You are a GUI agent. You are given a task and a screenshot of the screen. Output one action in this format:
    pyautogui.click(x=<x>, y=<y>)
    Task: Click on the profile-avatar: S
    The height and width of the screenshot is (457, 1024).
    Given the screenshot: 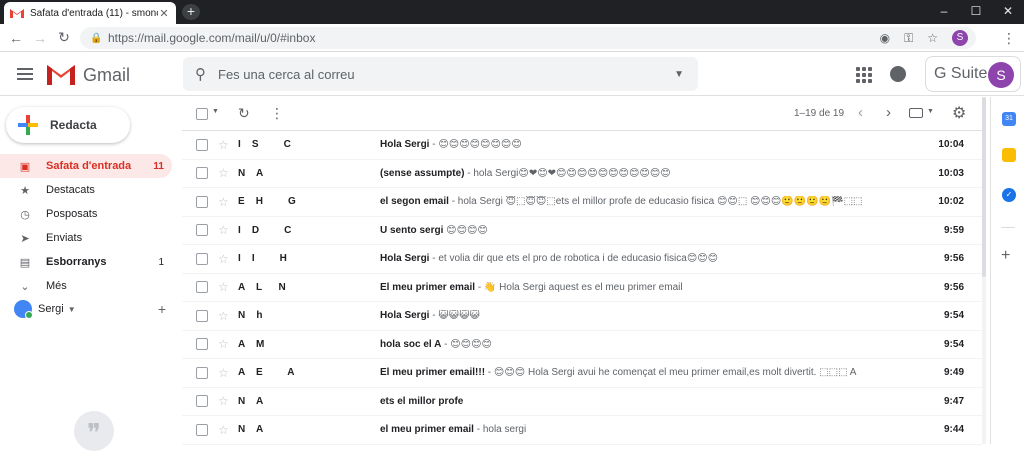 What is the action you would take?
    pyautogui.click(x=960, y=38)
    